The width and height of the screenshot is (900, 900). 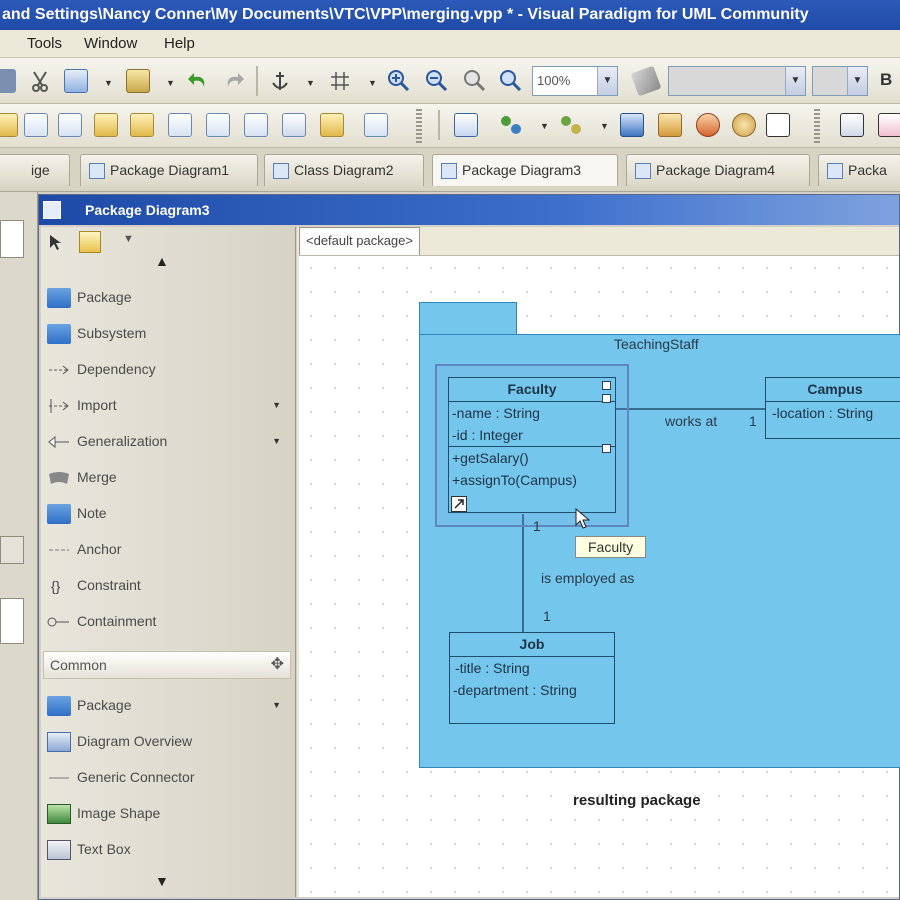 I want to click on palette-group-common: Common ✥, so click(x=167, y=665).